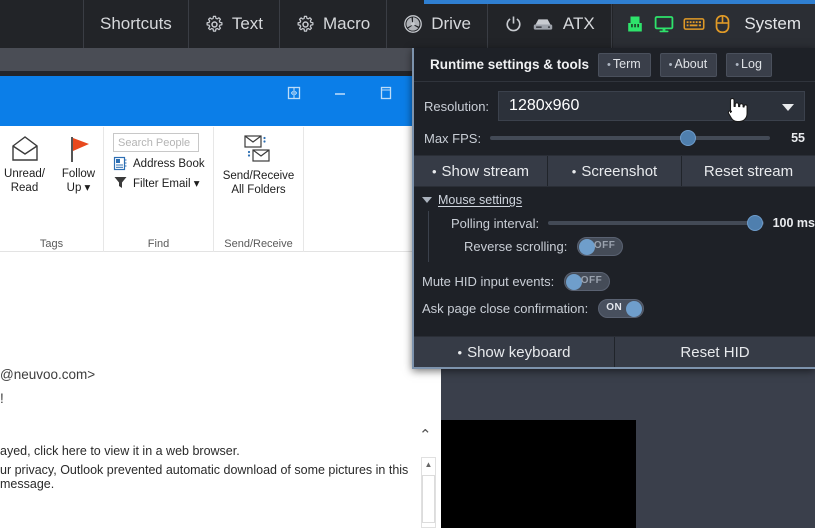 Image resolution: width=815 pixels, height=528 pixels. What do you see at coordinates (453, 138) in the screenshot?
I see `max-fps-label: Max FPS:` at bounding box center [453, 138].